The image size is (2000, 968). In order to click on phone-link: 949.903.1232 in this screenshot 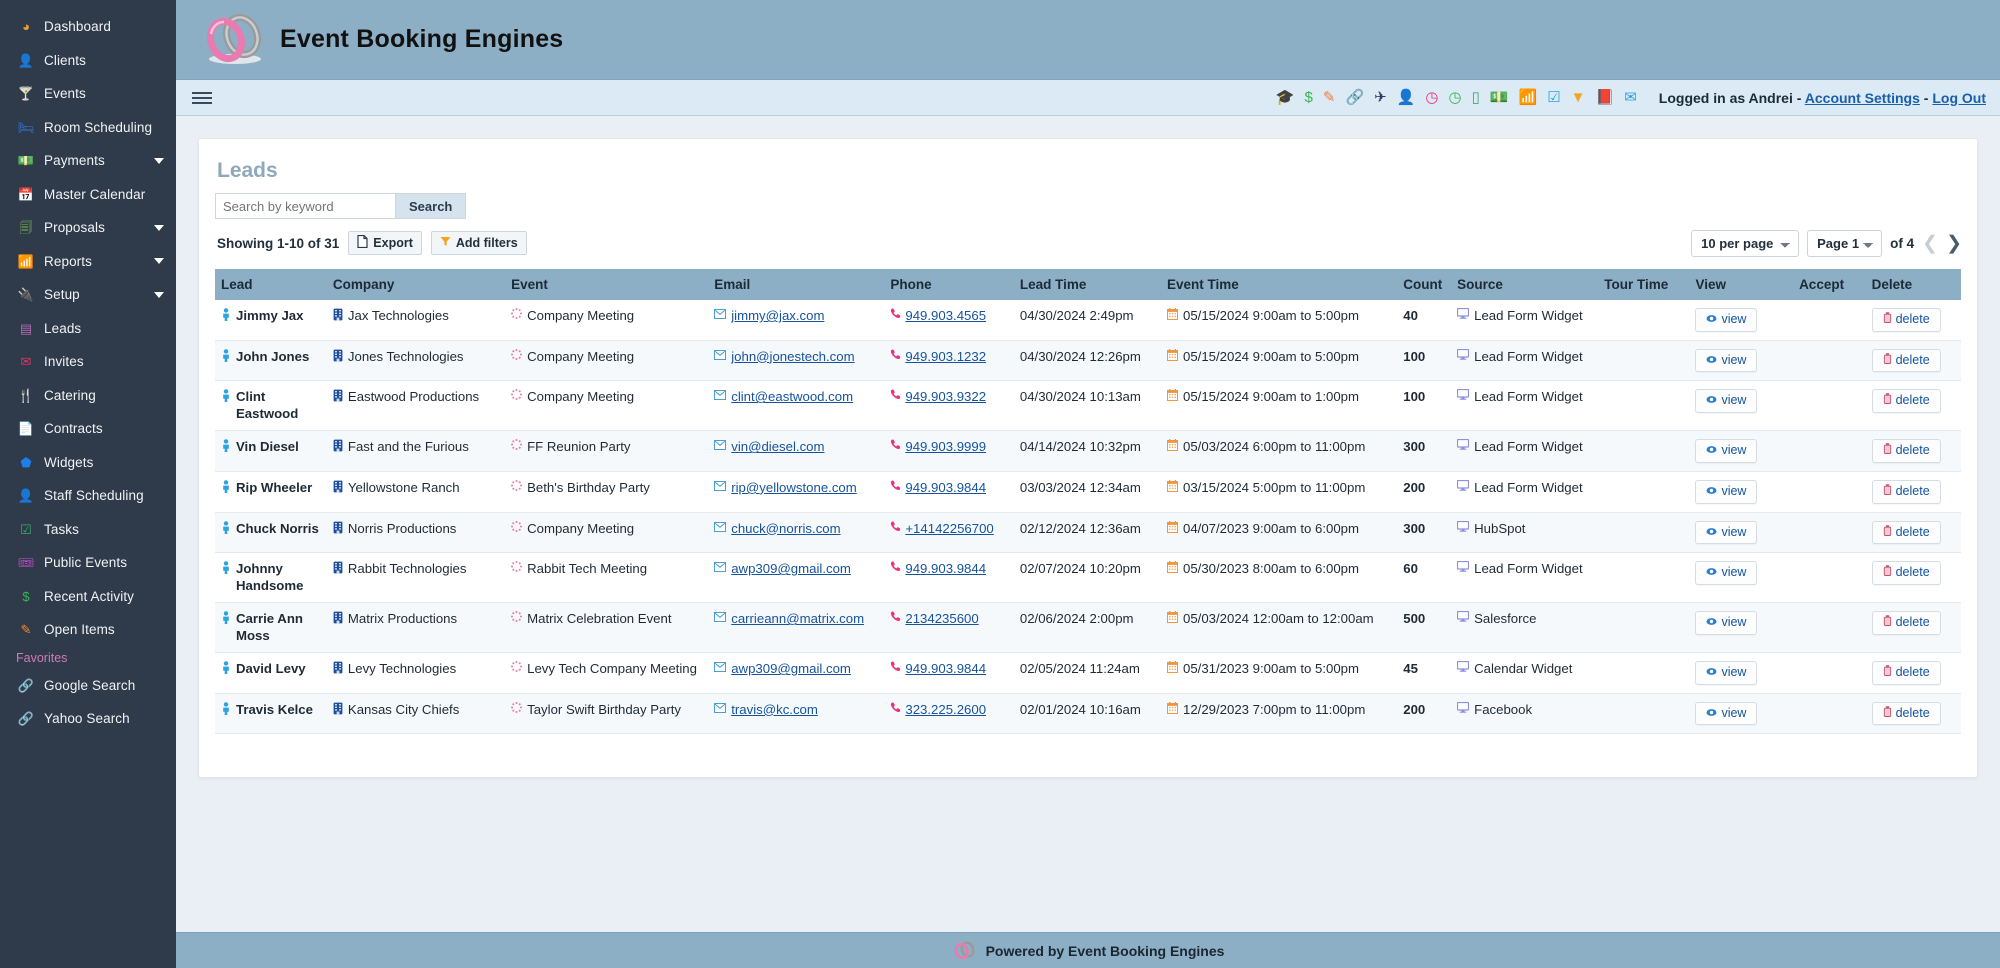, I will do `click(945, 357)`.